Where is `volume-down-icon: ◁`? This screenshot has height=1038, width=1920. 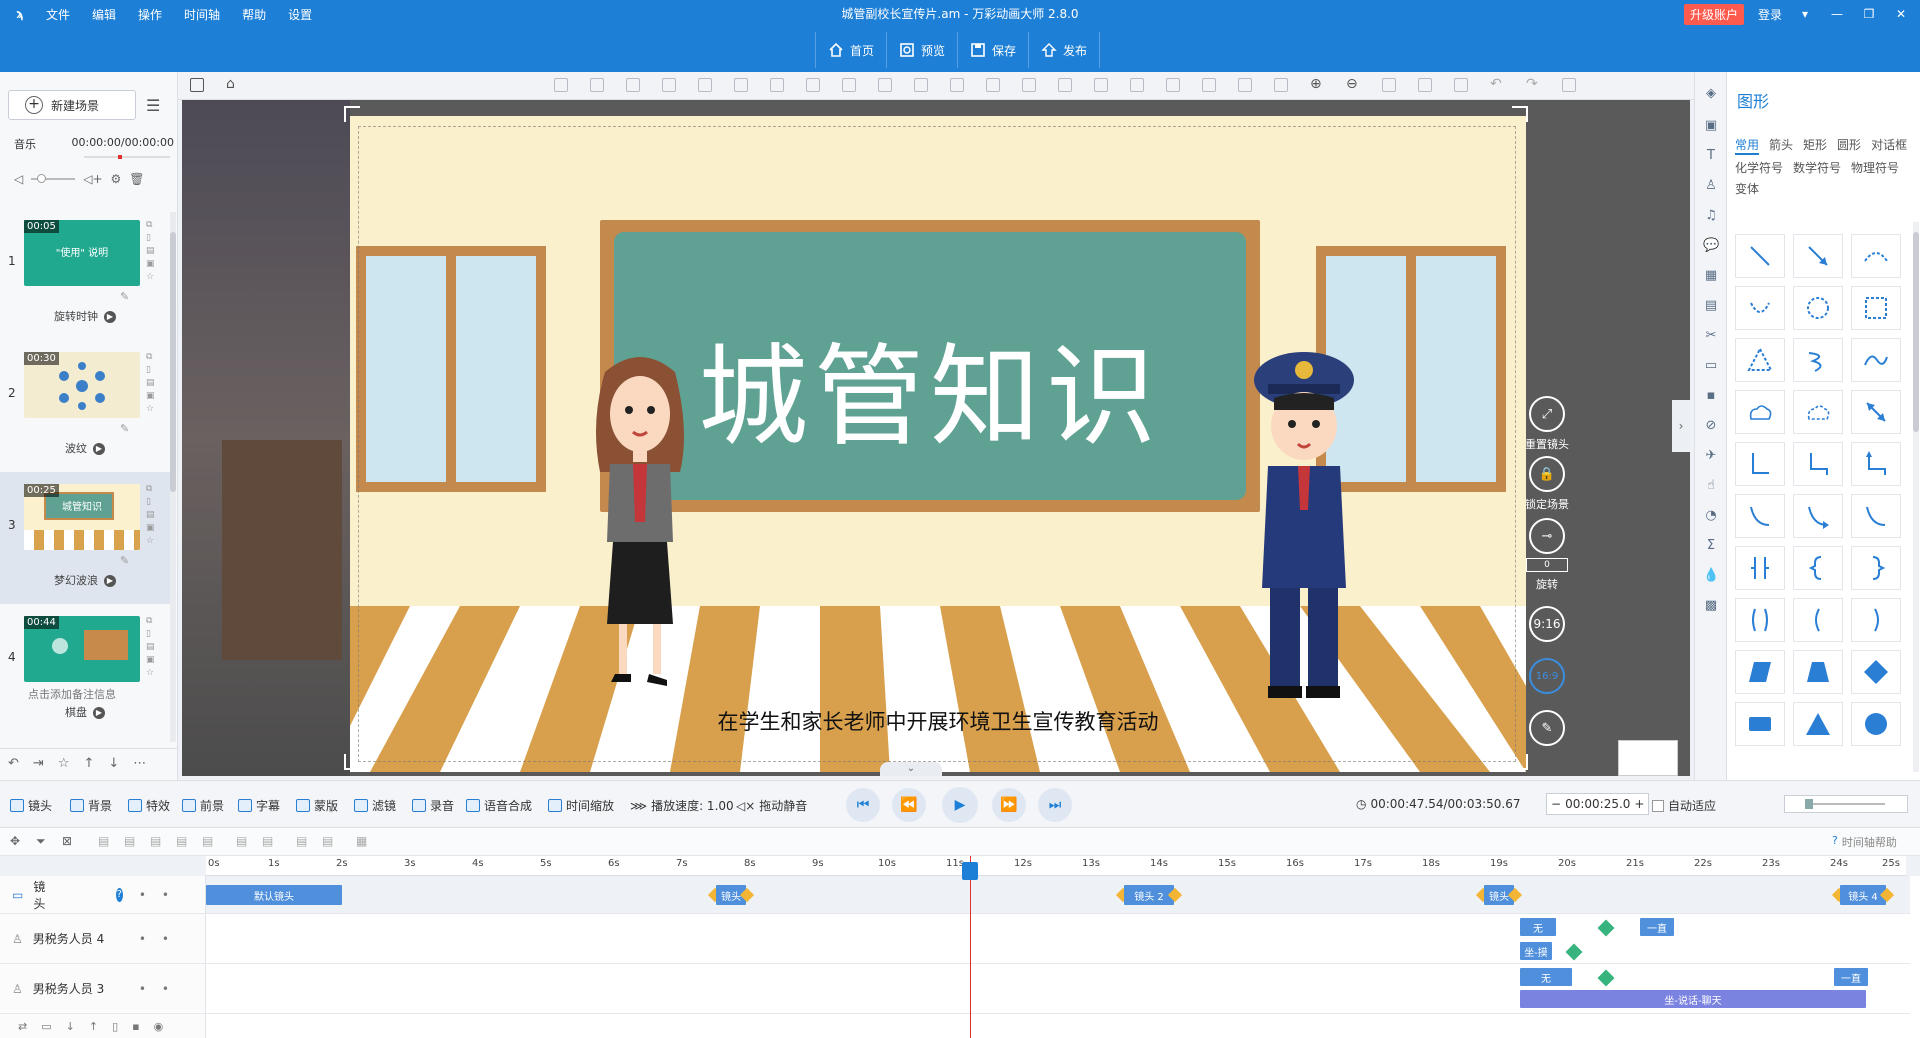 volume-down-icon: ◁ is located at coordinates (18, 179).